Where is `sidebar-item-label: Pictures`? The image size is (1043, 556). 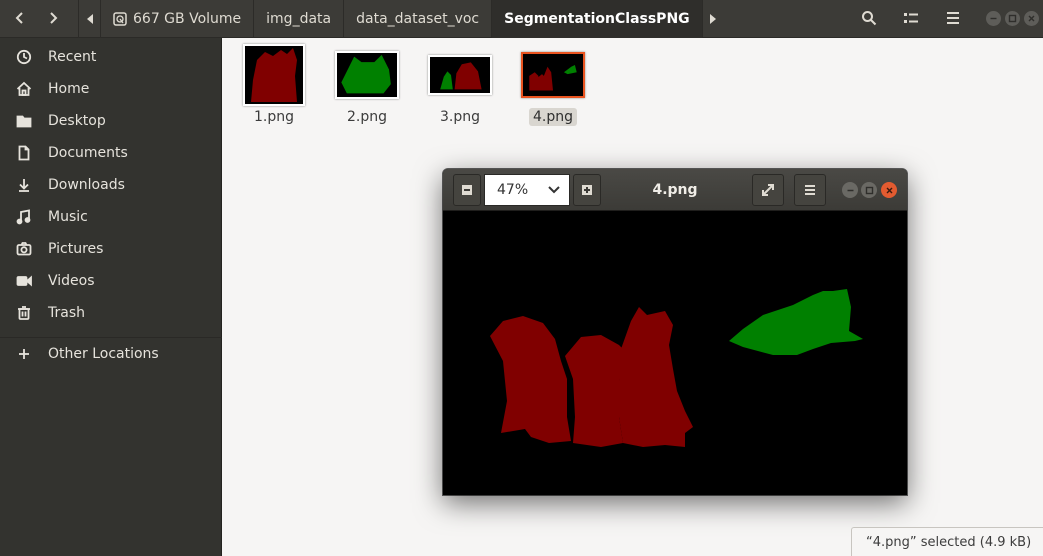
sidebar-item-label: Pictures is located at coordinates (76, 249).